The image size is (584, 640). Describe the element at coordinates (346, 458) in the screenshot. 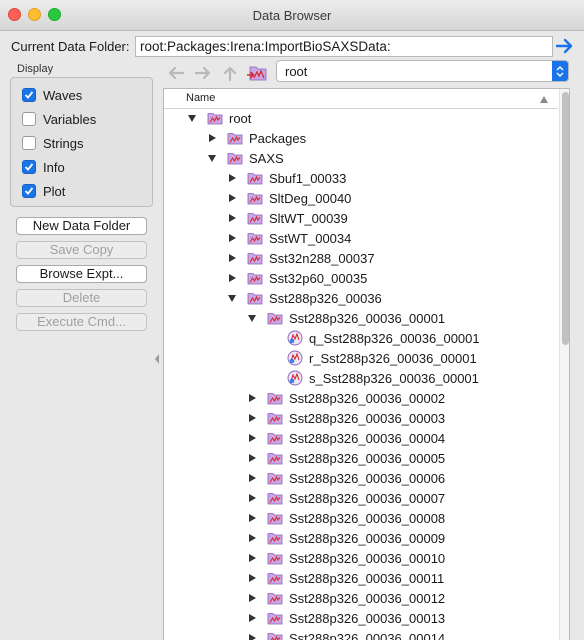

I see `tree-row-folder: Sst288p326_00036_00005` at that location.